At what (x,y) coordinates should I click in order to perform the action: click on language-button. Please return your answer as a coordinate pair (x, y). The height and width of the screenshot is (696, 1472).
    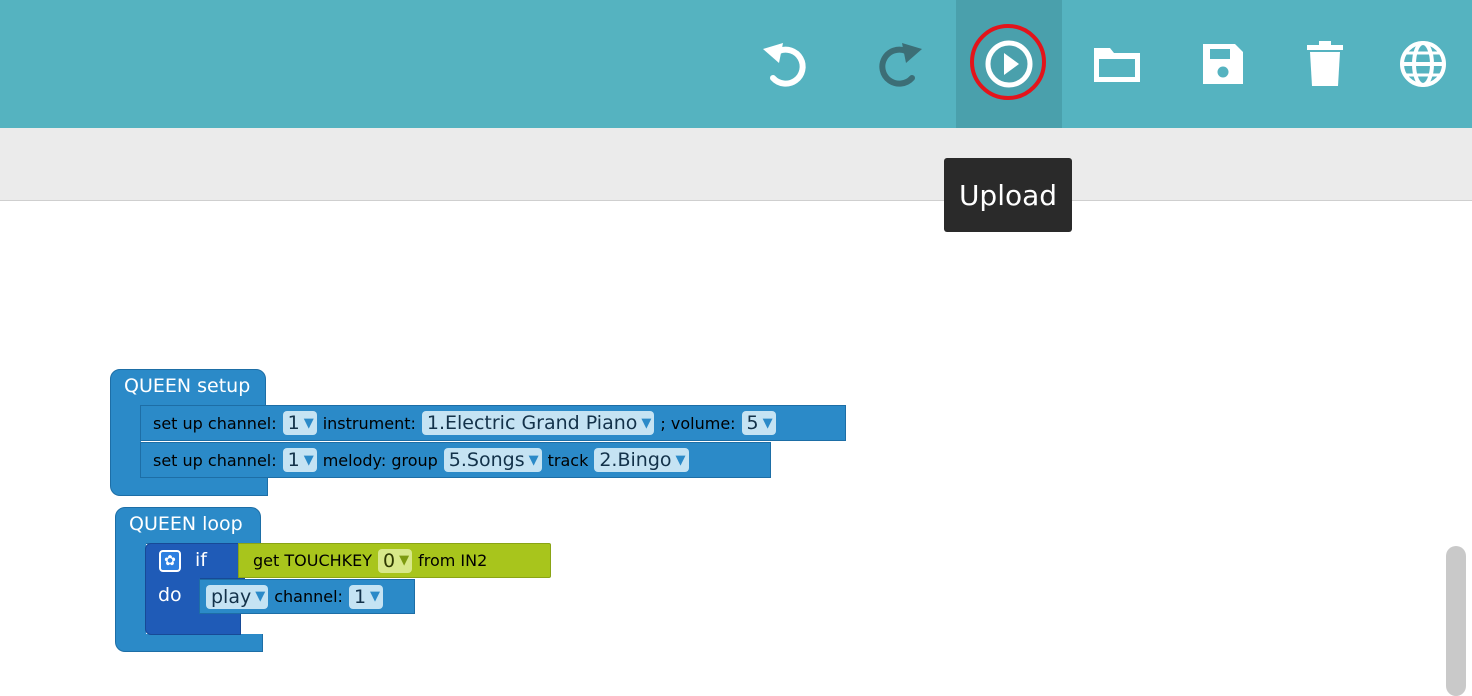
    Looking at the image, I should click on (1421, 64).